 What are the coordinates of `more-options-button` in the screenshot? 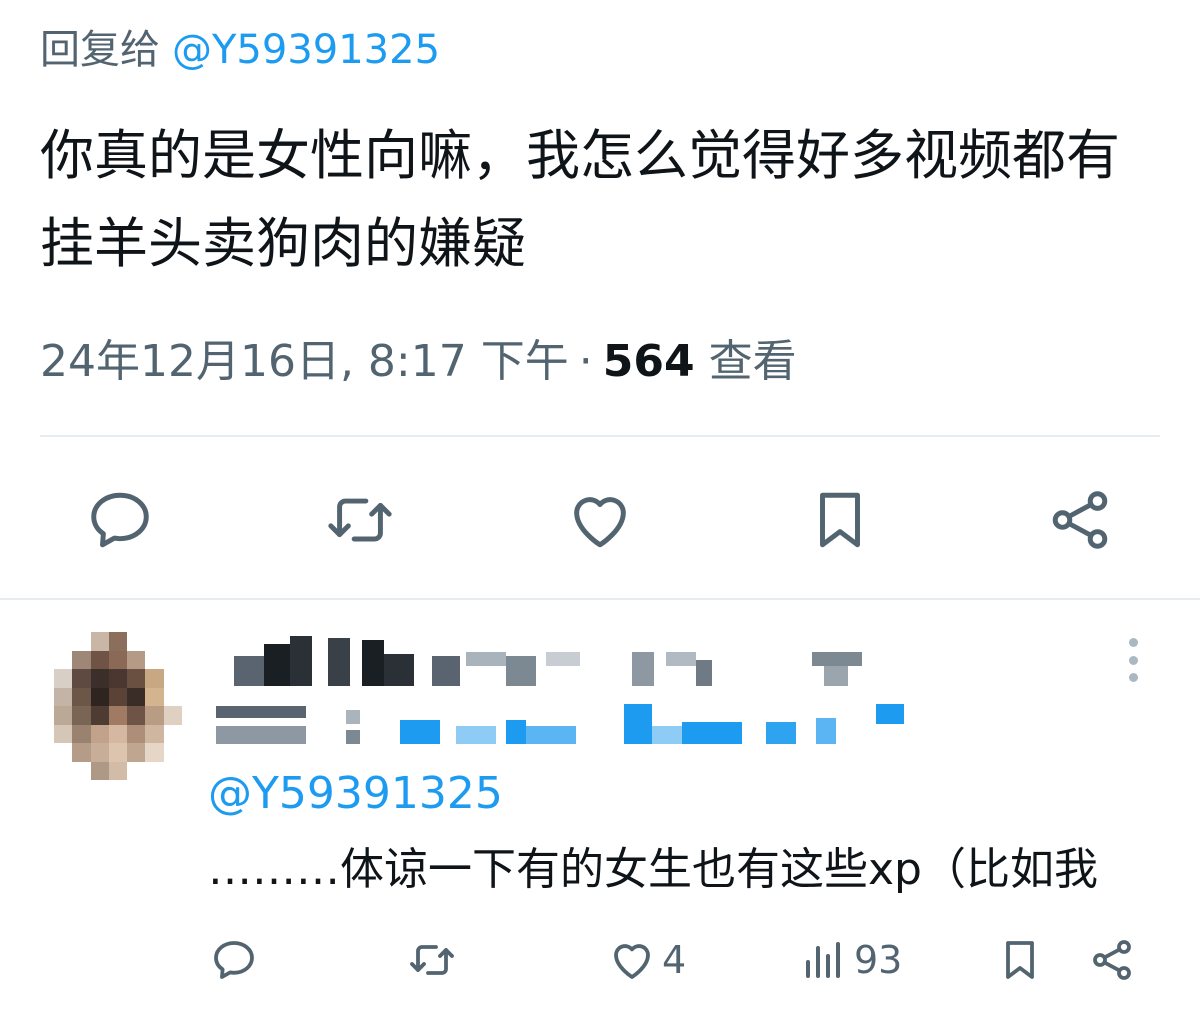 It's located at (1133, 660).